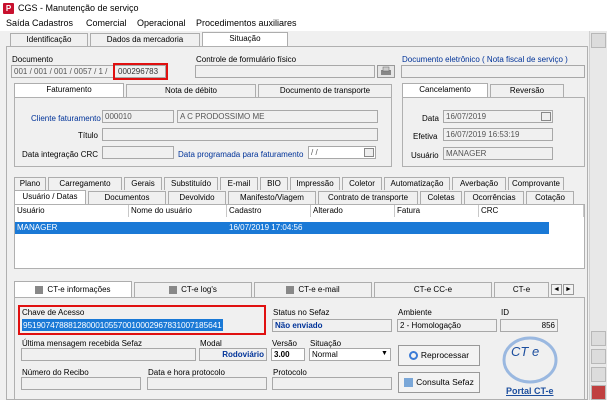 The height and width of the screenshot is (400, 607). What do you see at coordinates (49, 39) in the screenshot?
I see `tab-identificacao: Identificação` at bounding box center [49, 39].